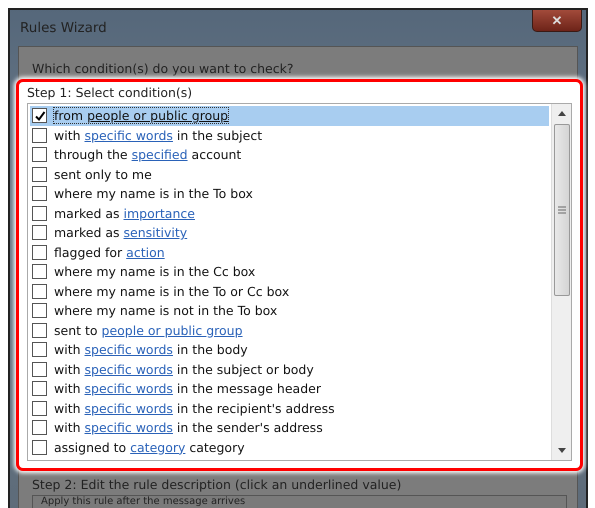 This screenshot has height=508, width=595. I want to click on scrollbar, so click(561, 282).